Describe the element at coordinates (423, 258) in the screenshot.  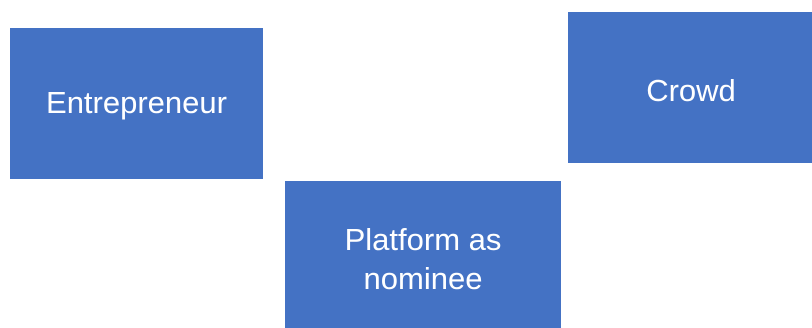
I see `platform-nominee-label: Platform as nominee` at that location.